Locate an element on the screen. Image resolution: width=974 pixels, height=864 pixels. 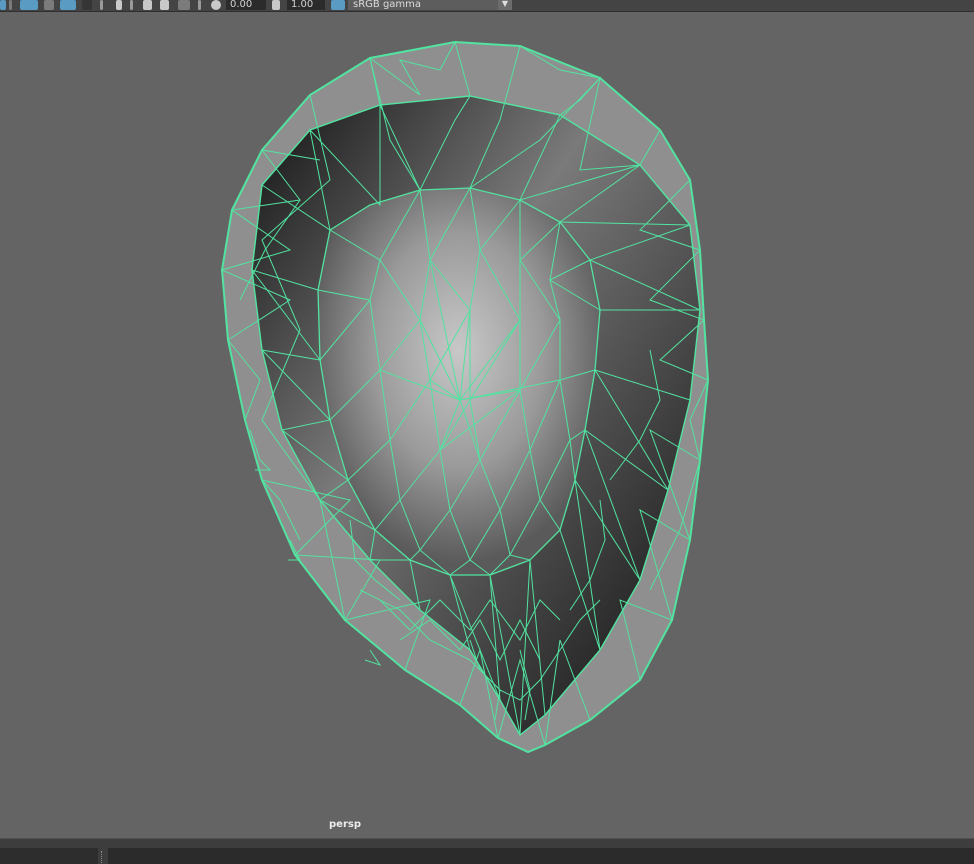
gamma-icon is located at coordinates (276, 5).